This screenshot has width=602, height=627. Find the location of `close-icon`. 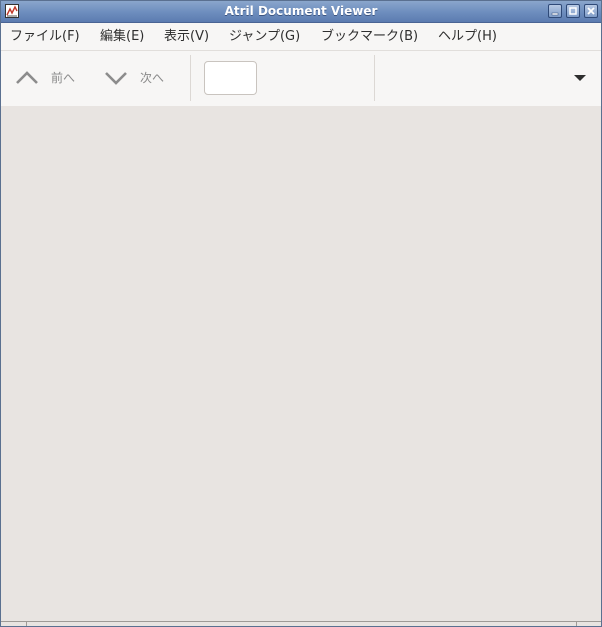

close-icon is located at coordinates (591, 11).